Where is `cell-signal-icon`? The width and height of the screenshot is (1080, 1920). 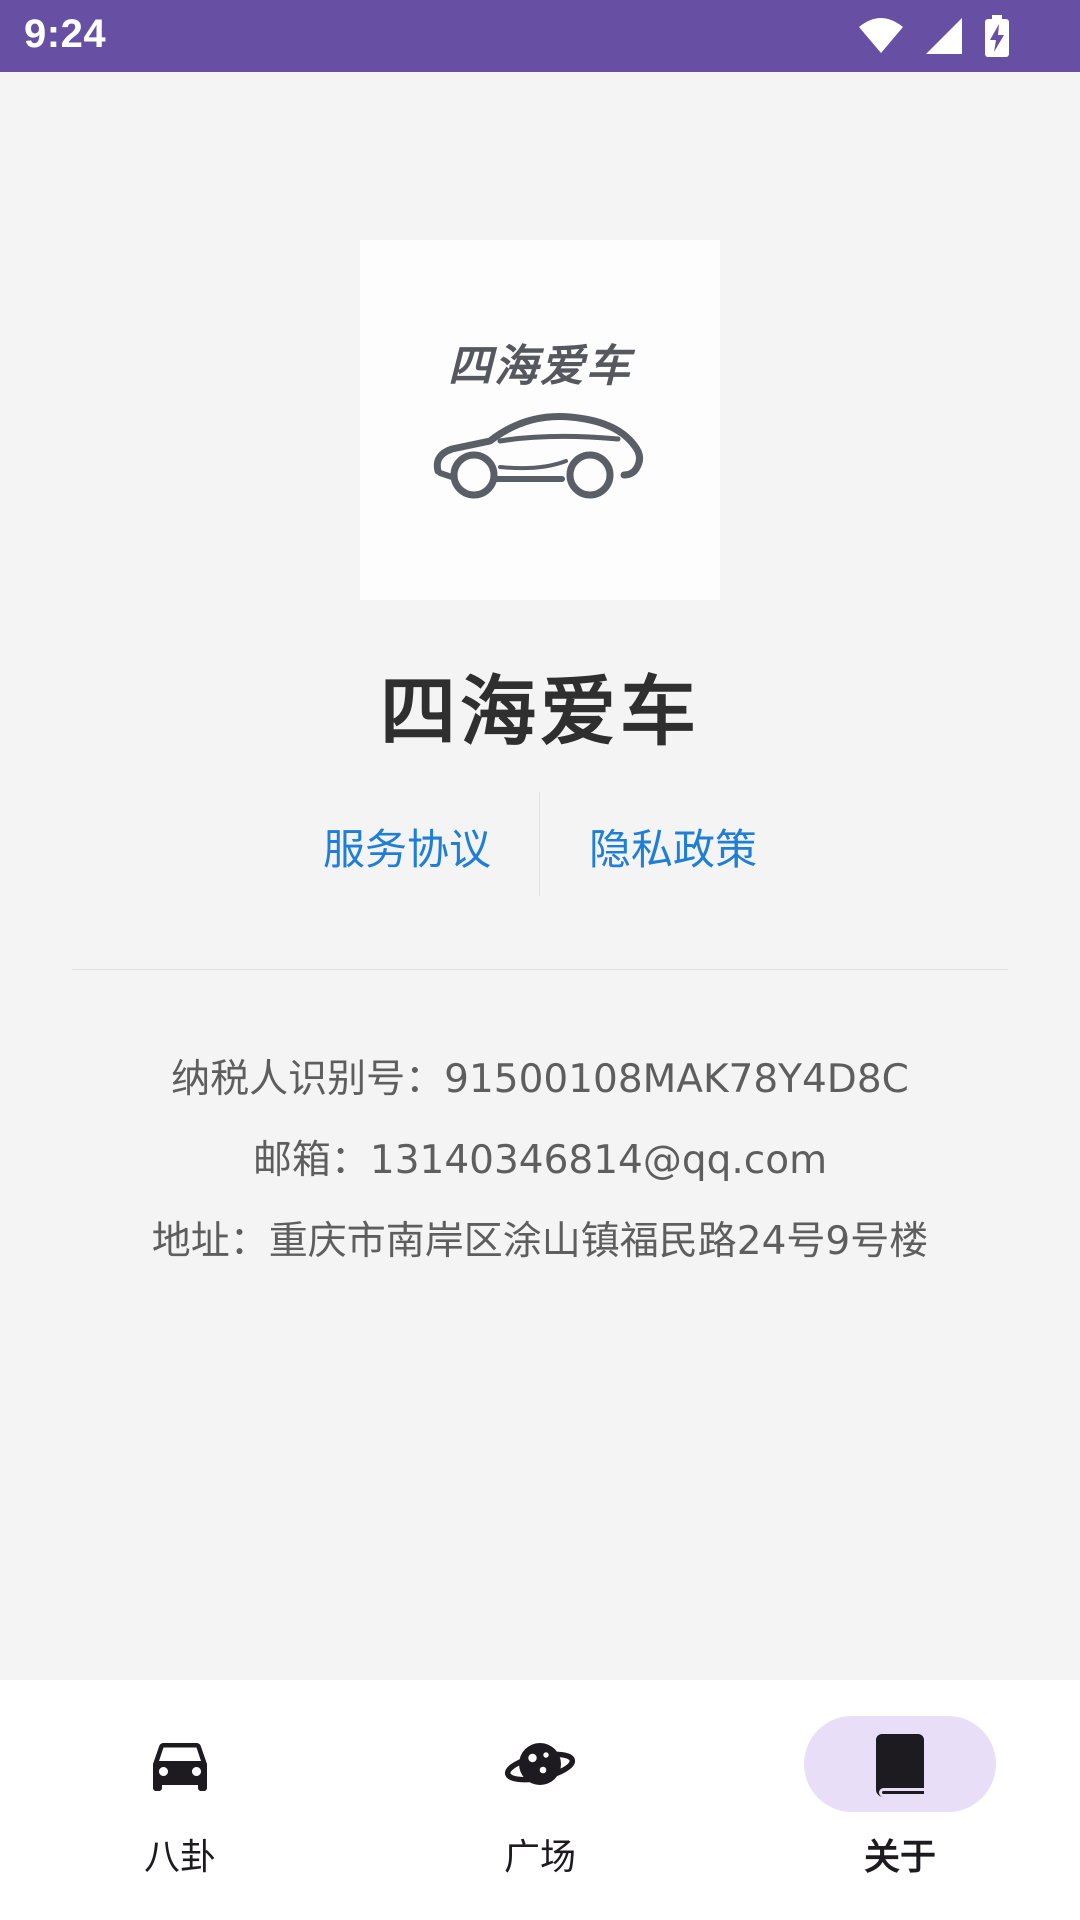 cell-signal-icon is located at coordinates (944, 36).